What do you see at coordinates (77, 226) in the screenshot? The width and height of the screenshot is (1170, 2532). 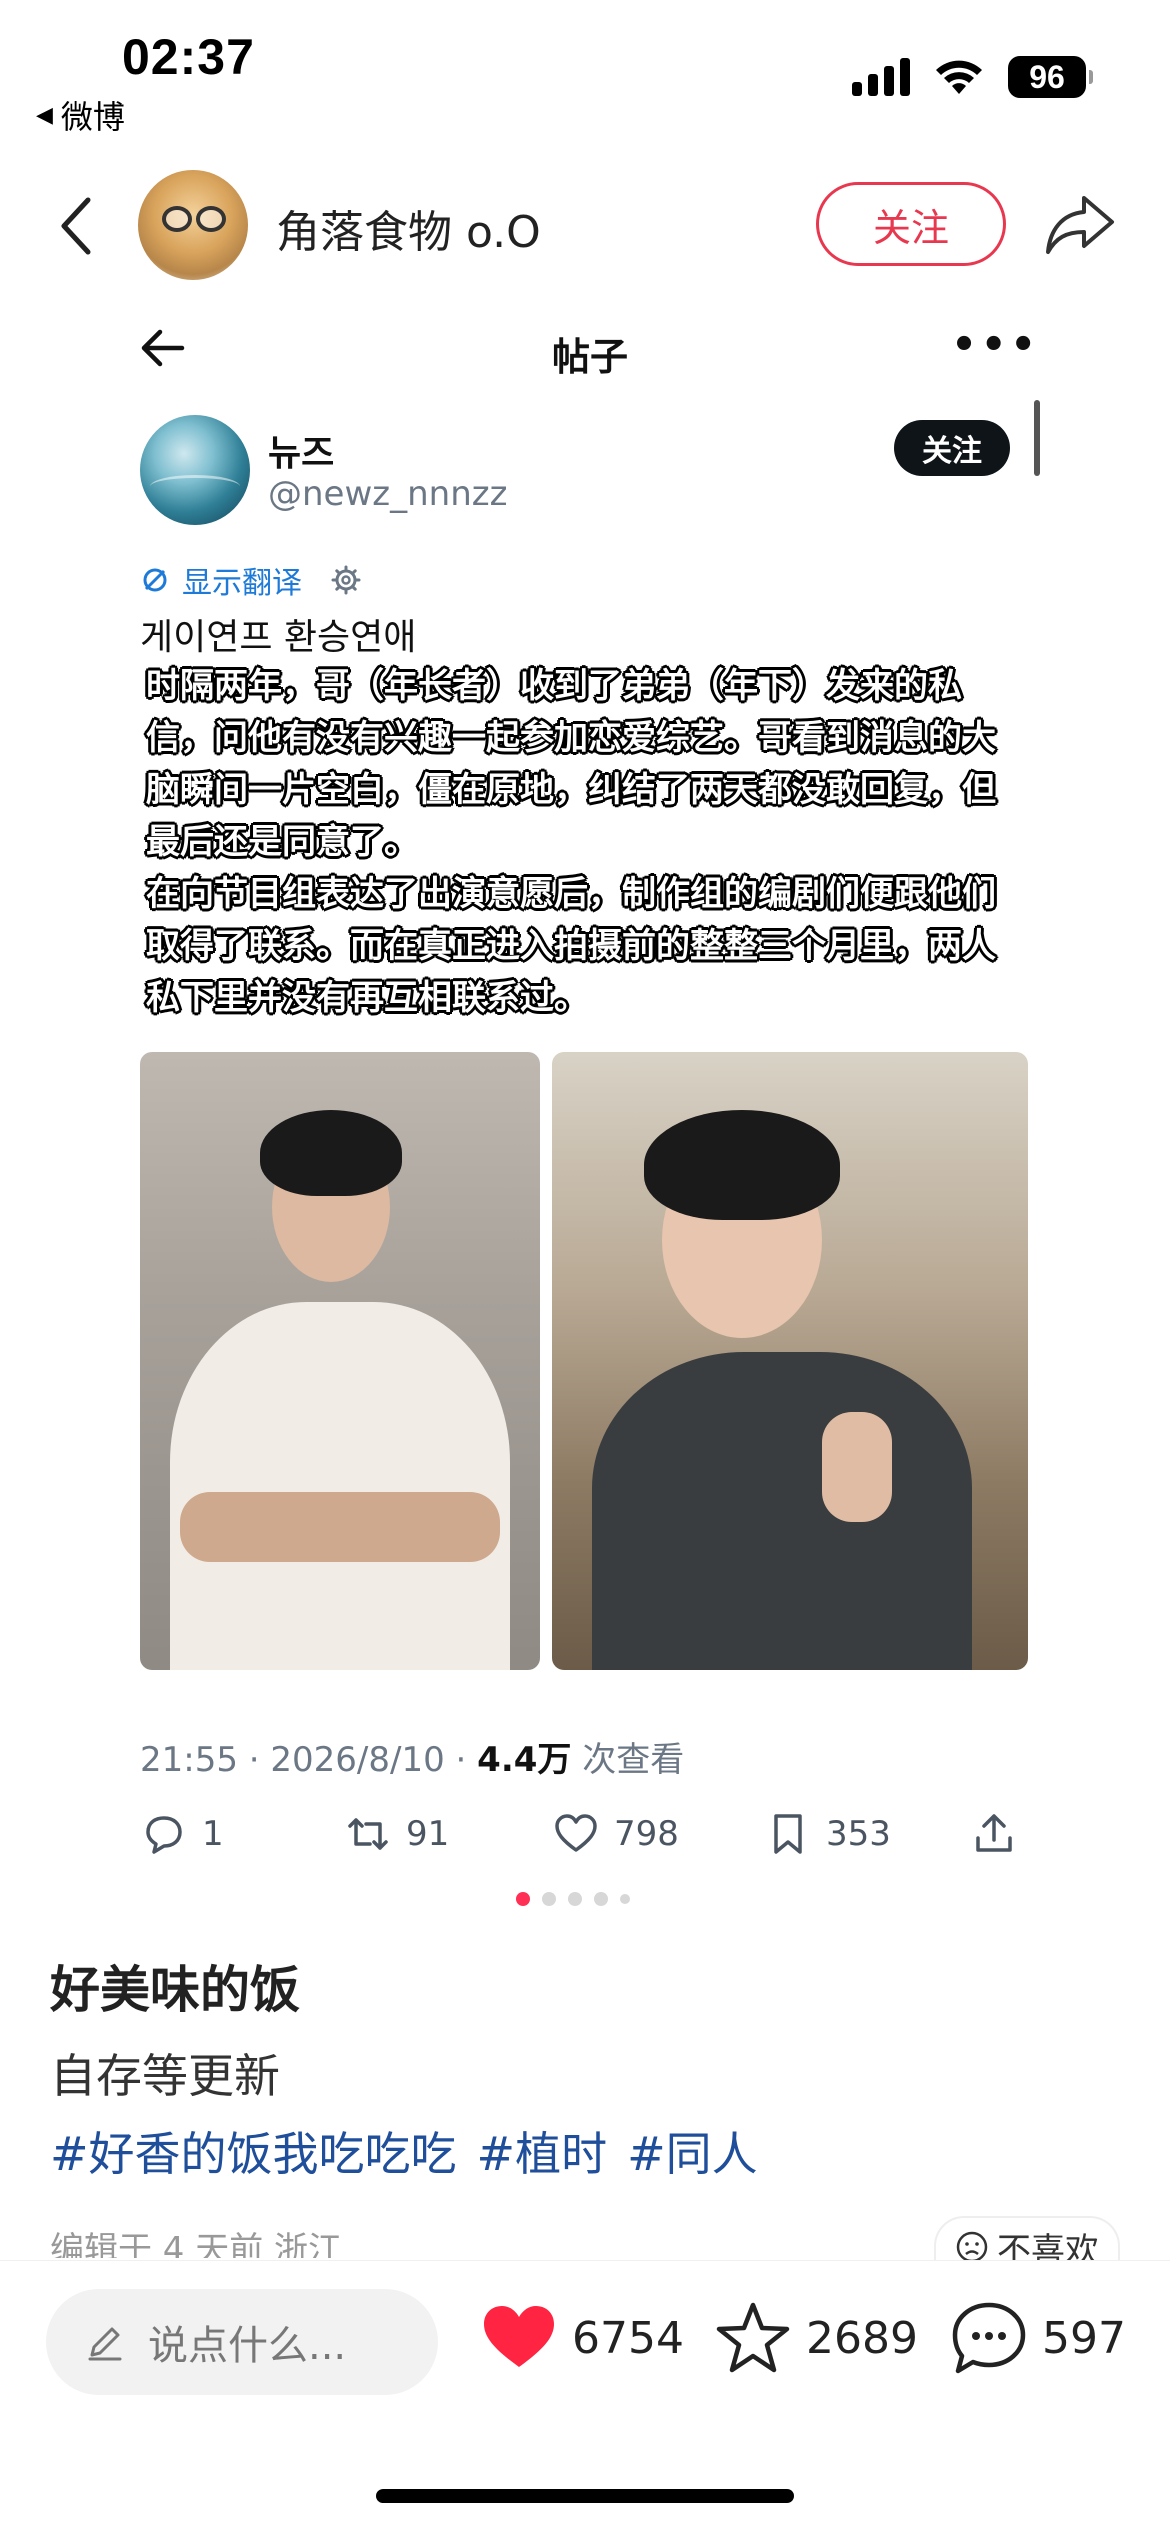 I see `back-arrow-icon` at bounding box center [77, 226].